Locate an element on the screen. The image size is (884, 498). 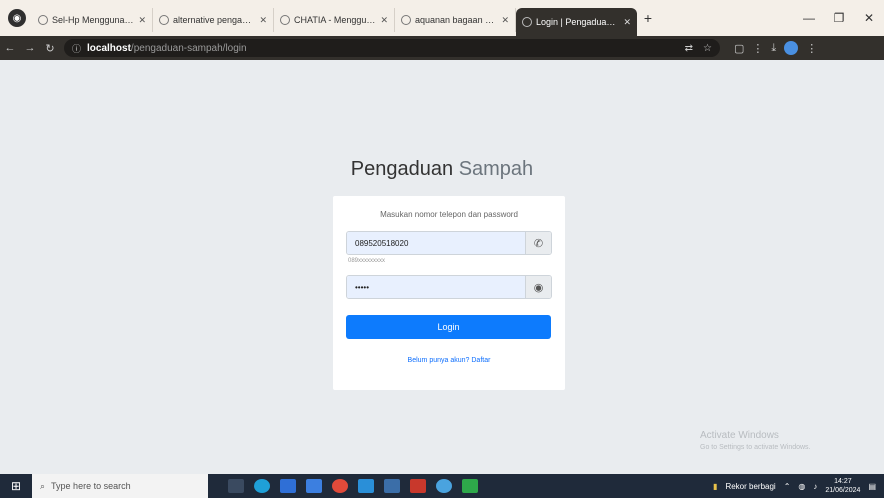
edge-icon is located at coordinates (262, 486).